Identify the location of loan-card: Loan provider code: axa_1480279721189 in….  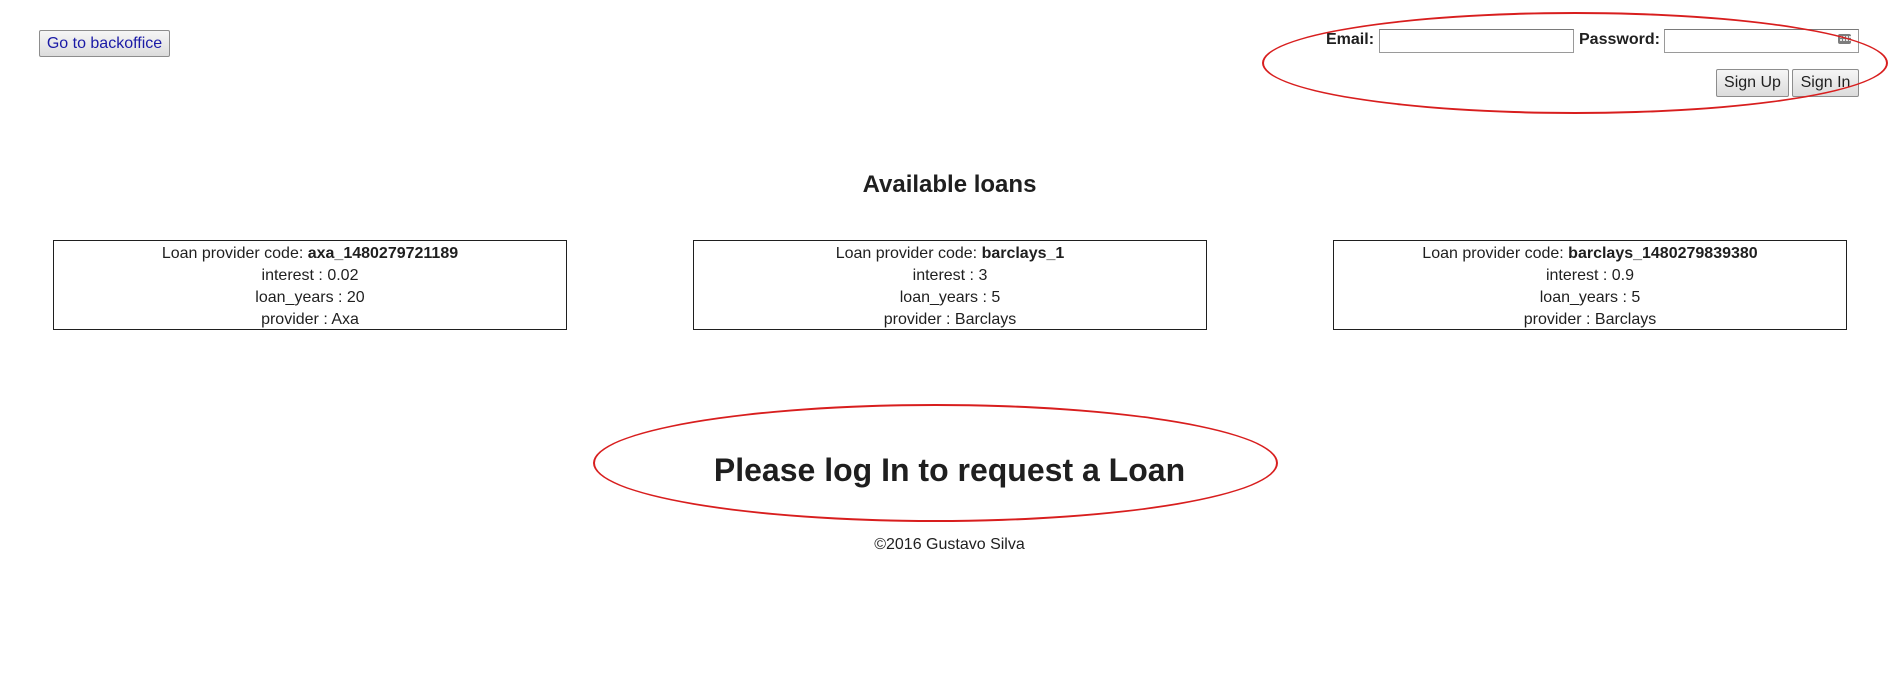
(310, 285).